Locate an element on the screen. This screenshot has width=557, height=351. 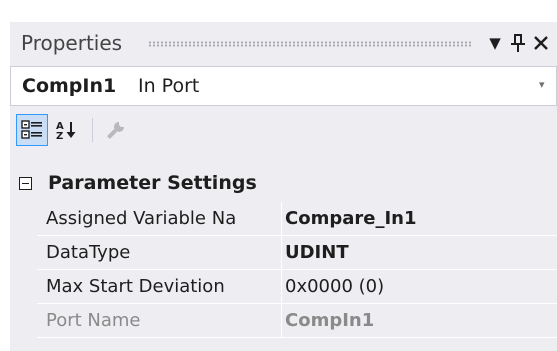
close-button is located at coordinates (541, 43).